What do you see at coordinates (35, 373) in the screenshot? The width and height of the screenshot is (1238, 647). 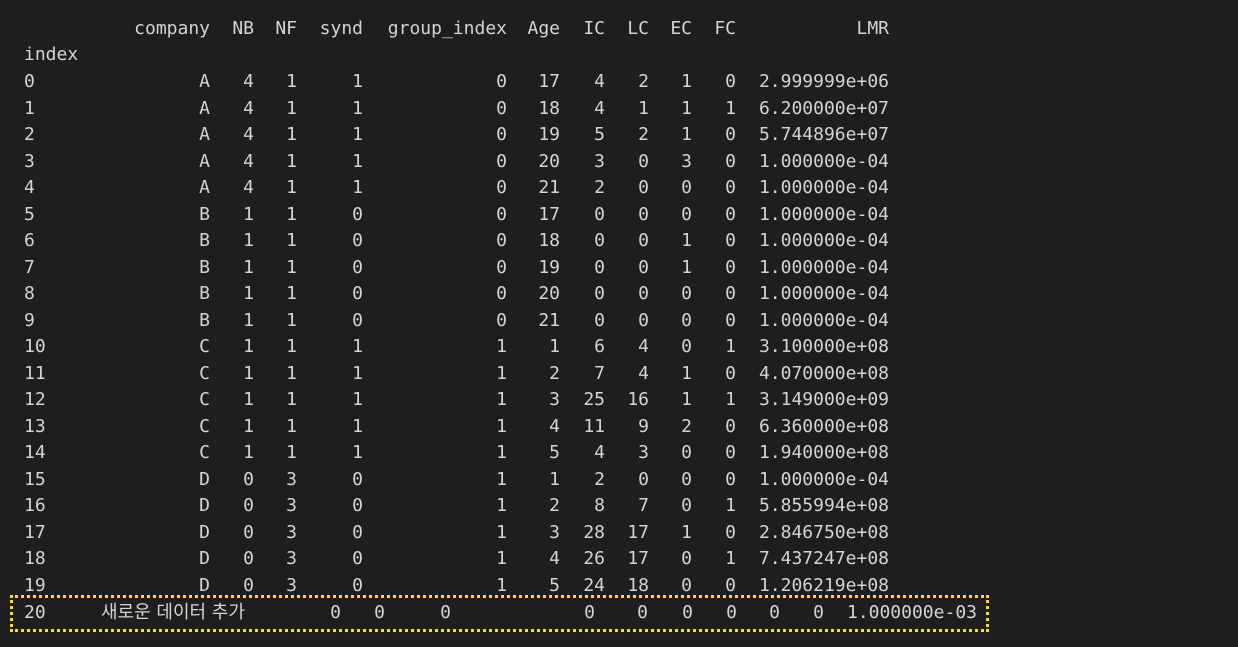 I see `row-index: 11` at bounding box center [35, 373].